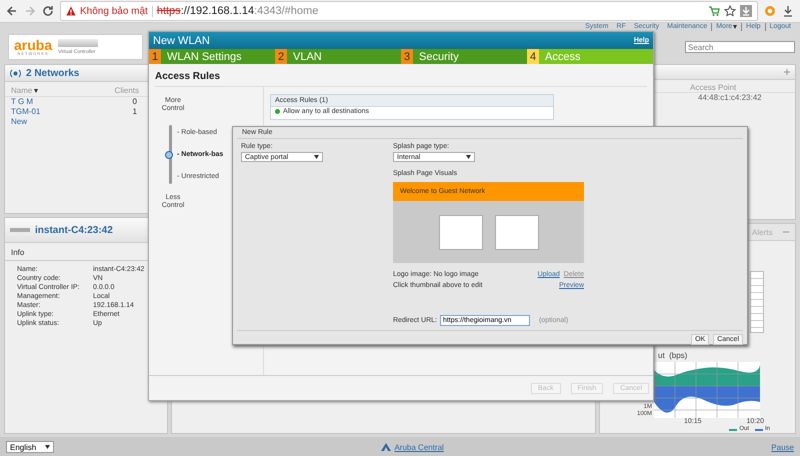  Describe the element at coordinates (33, 45) in the screenshot. I see `logo-text: aruba` at that location.